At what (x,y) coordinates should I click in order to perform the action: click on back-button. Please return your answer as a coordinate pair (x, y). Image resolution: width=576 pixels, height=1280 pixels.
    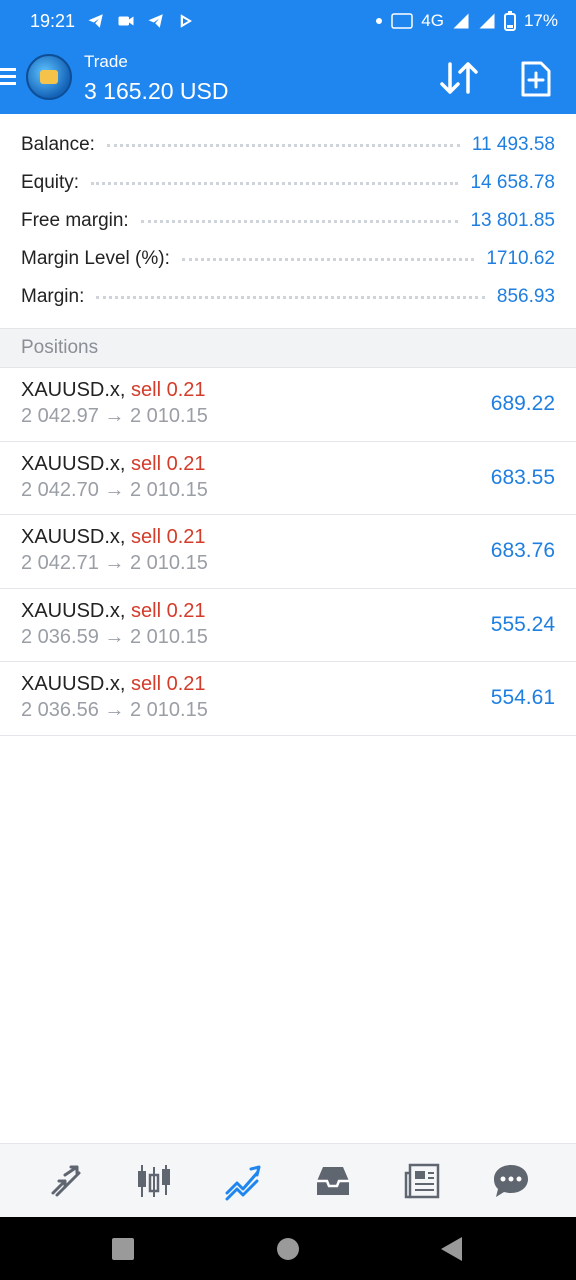
    Looking at the image, I should click on (451, 1249).